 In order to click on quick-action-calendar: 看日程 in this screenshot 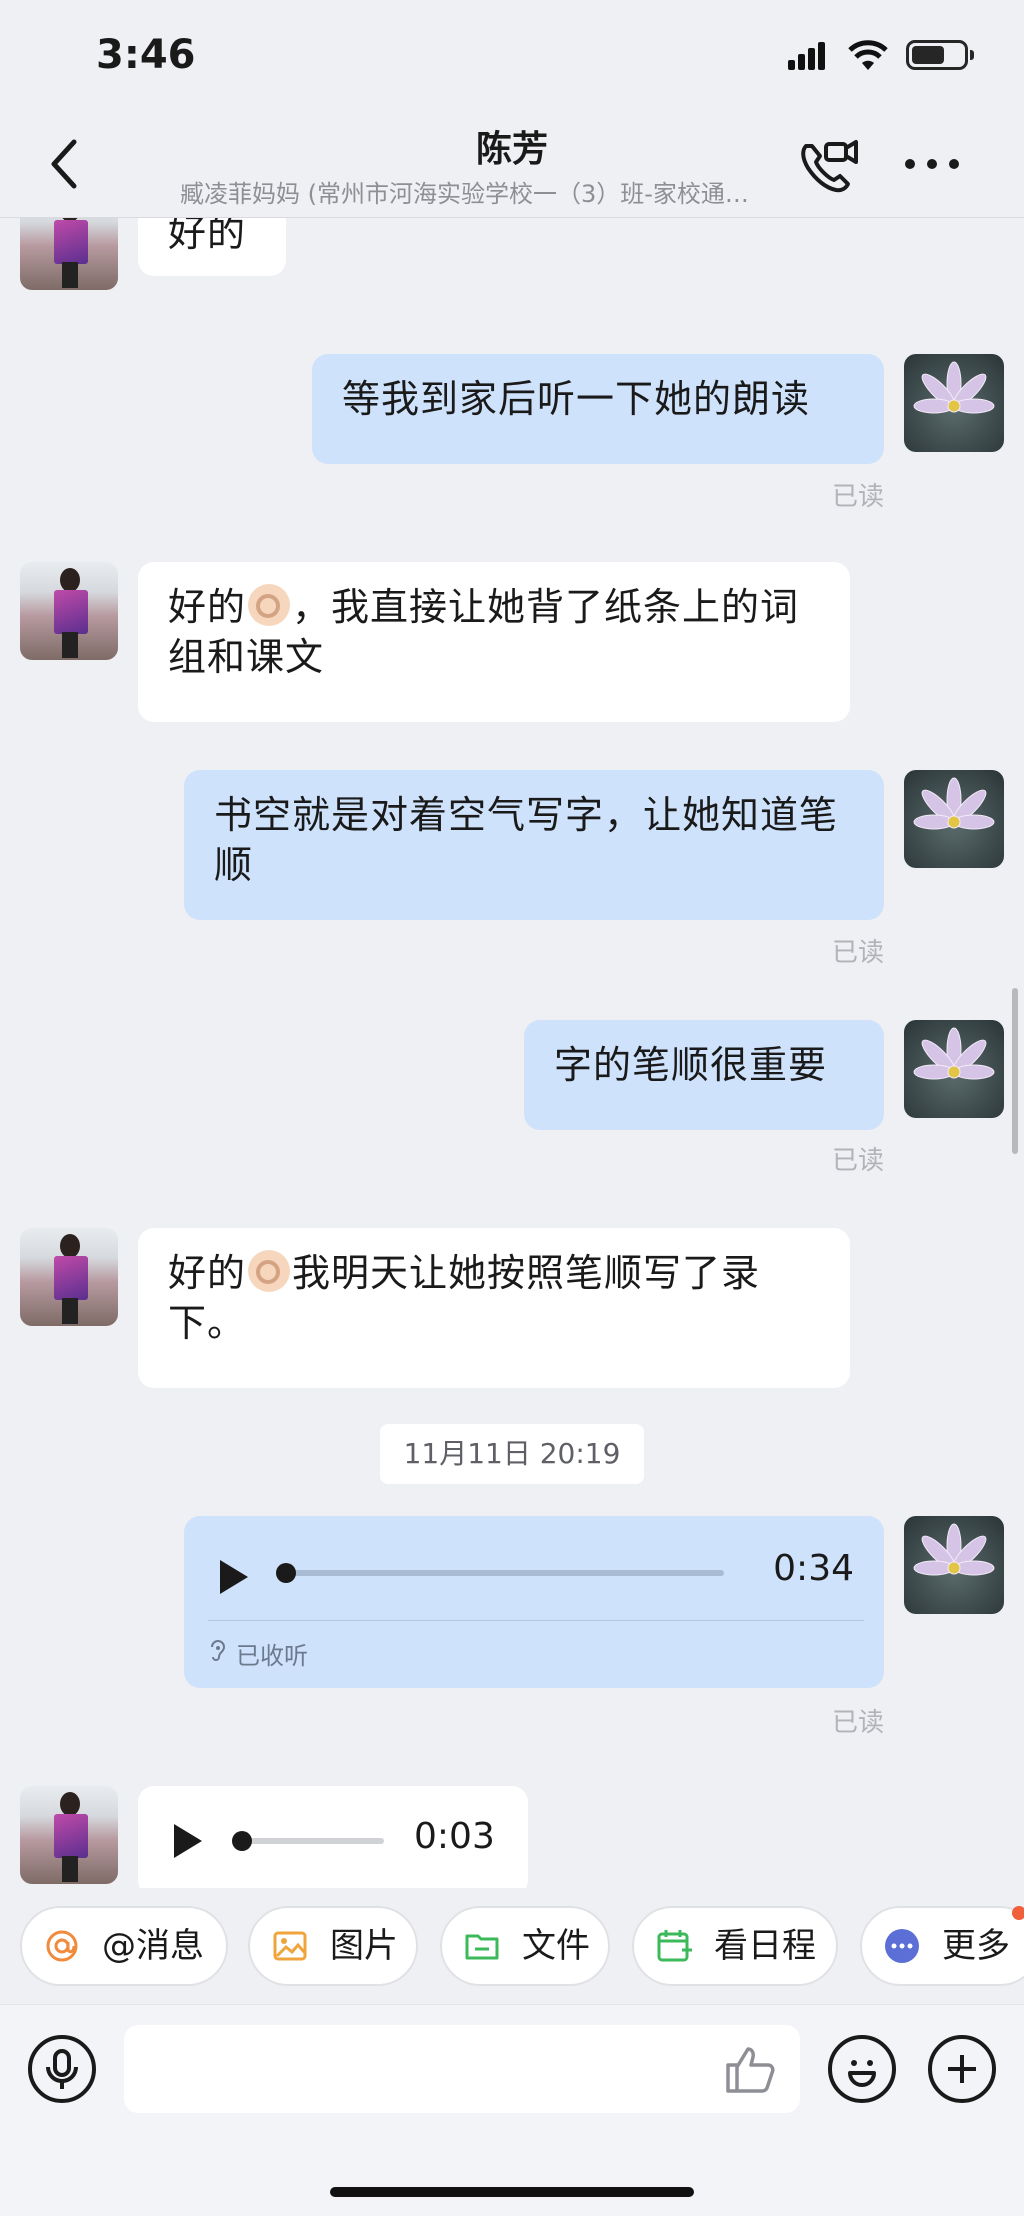, I will do `click(735, 1946)`.